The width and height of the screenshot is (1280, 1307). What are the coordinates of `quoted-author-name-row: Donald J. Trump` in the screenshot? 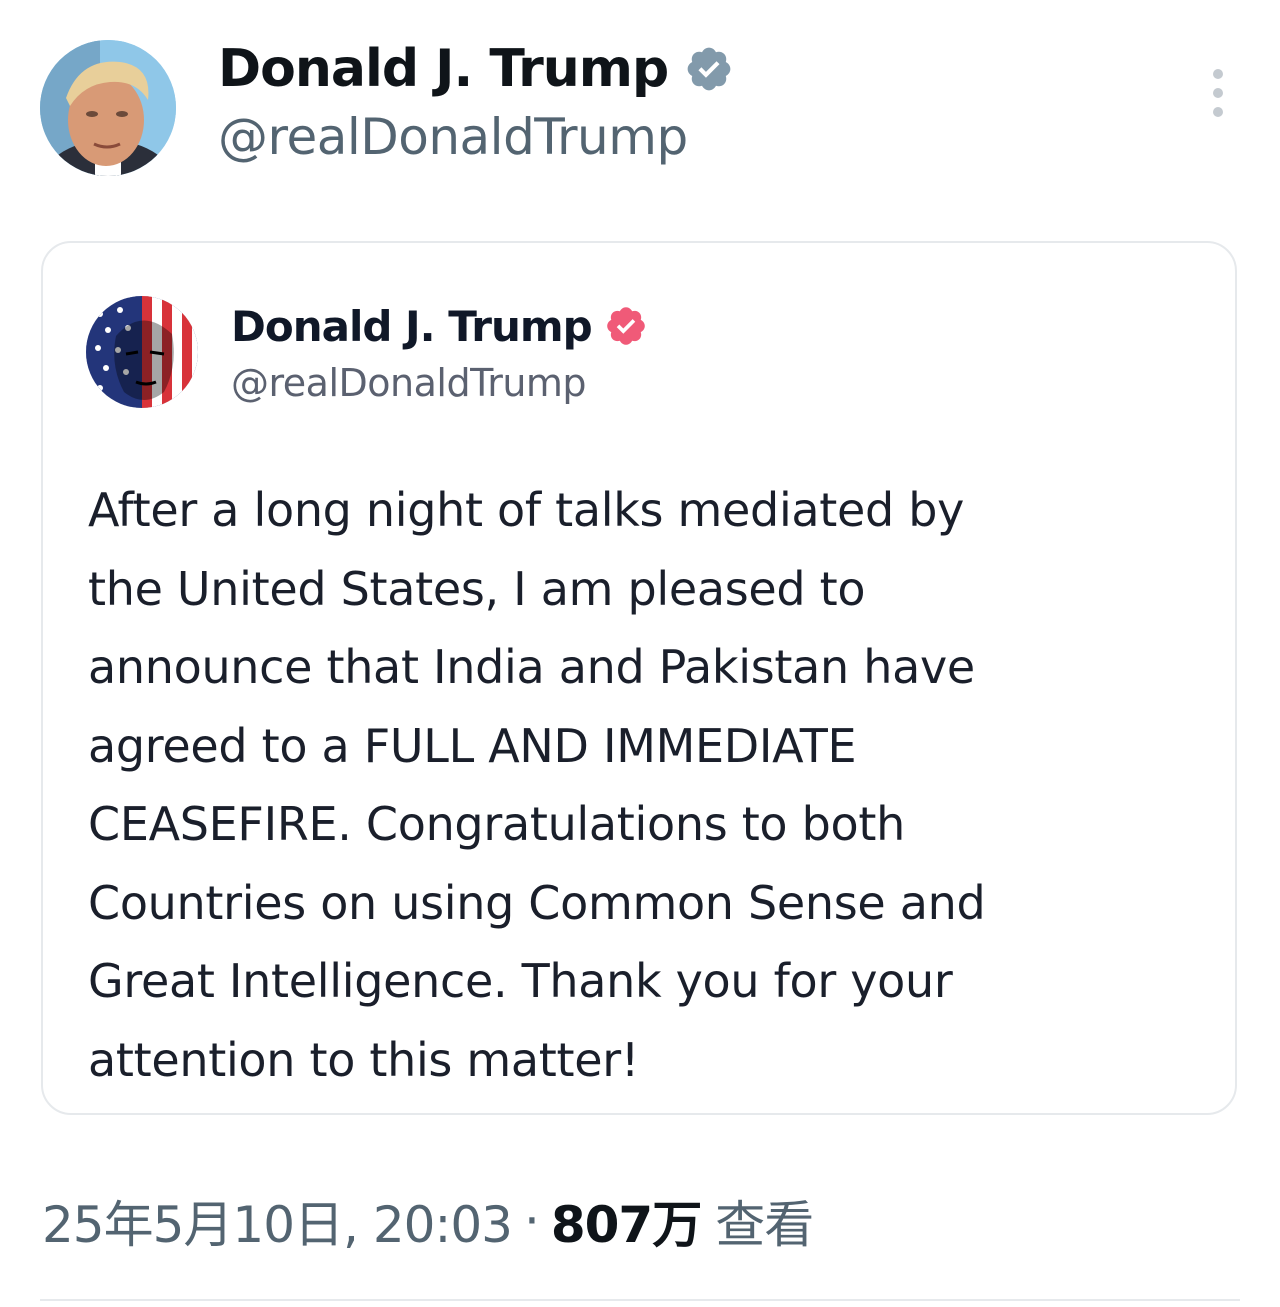 It's located at (439, 326).